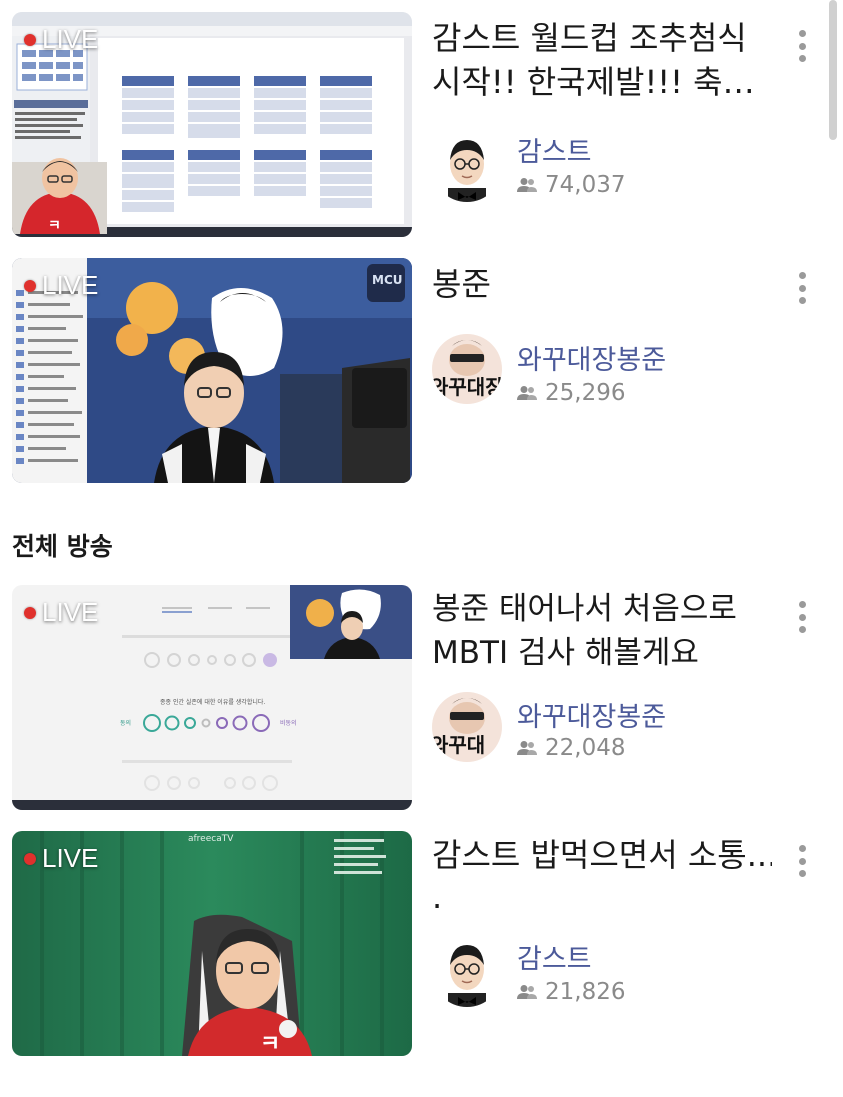 The width and height of the screenshot is (843, 1097). Describe the element at coordinates (467, 387) in the screenshot. I see `avatar-caption: 와꾸대장` at that location.